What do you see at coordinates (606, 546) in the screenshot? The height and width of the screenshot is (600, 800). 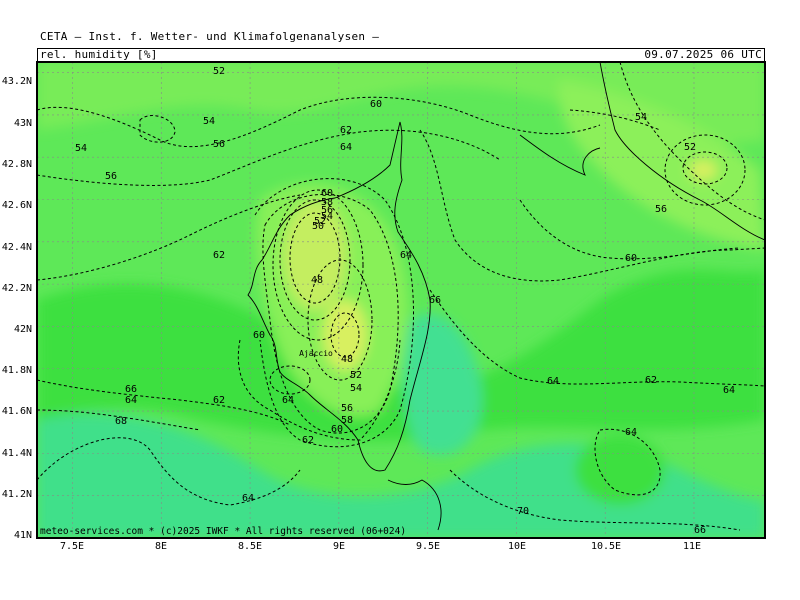 I see `lon-tick-label: 10.5E` at bounding box center [606, 546].